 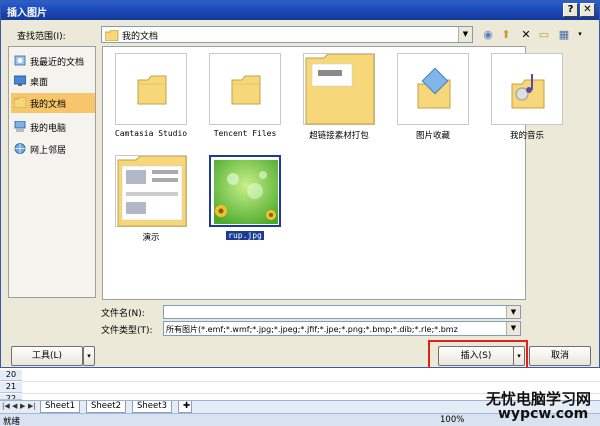 I want to click on folder-music-icon, so click(x=528, y=91).